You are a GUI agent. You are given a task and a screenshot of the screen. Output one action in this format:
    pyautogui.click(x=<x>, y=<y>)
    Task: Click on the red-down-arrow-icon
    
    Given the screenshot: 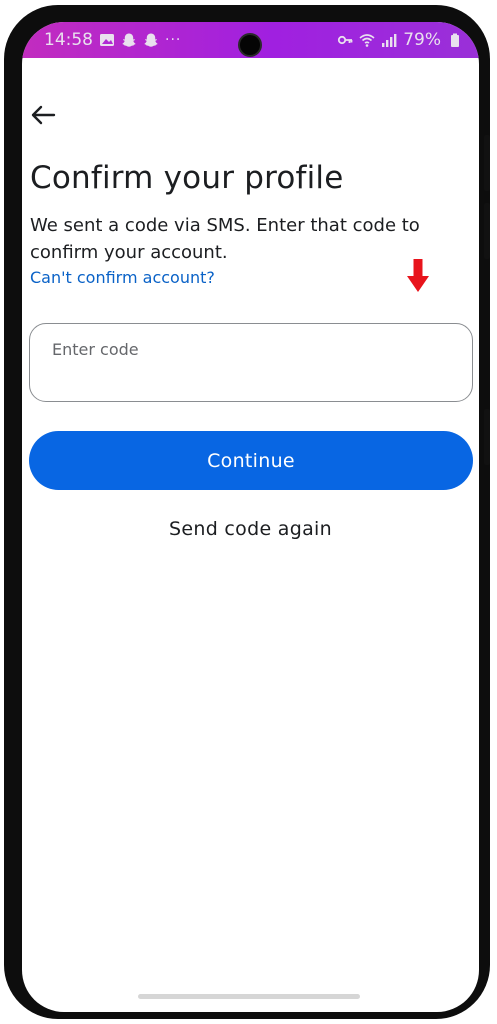 What is the action you would take?
    pyautogui.click(x=418, y=276)
    